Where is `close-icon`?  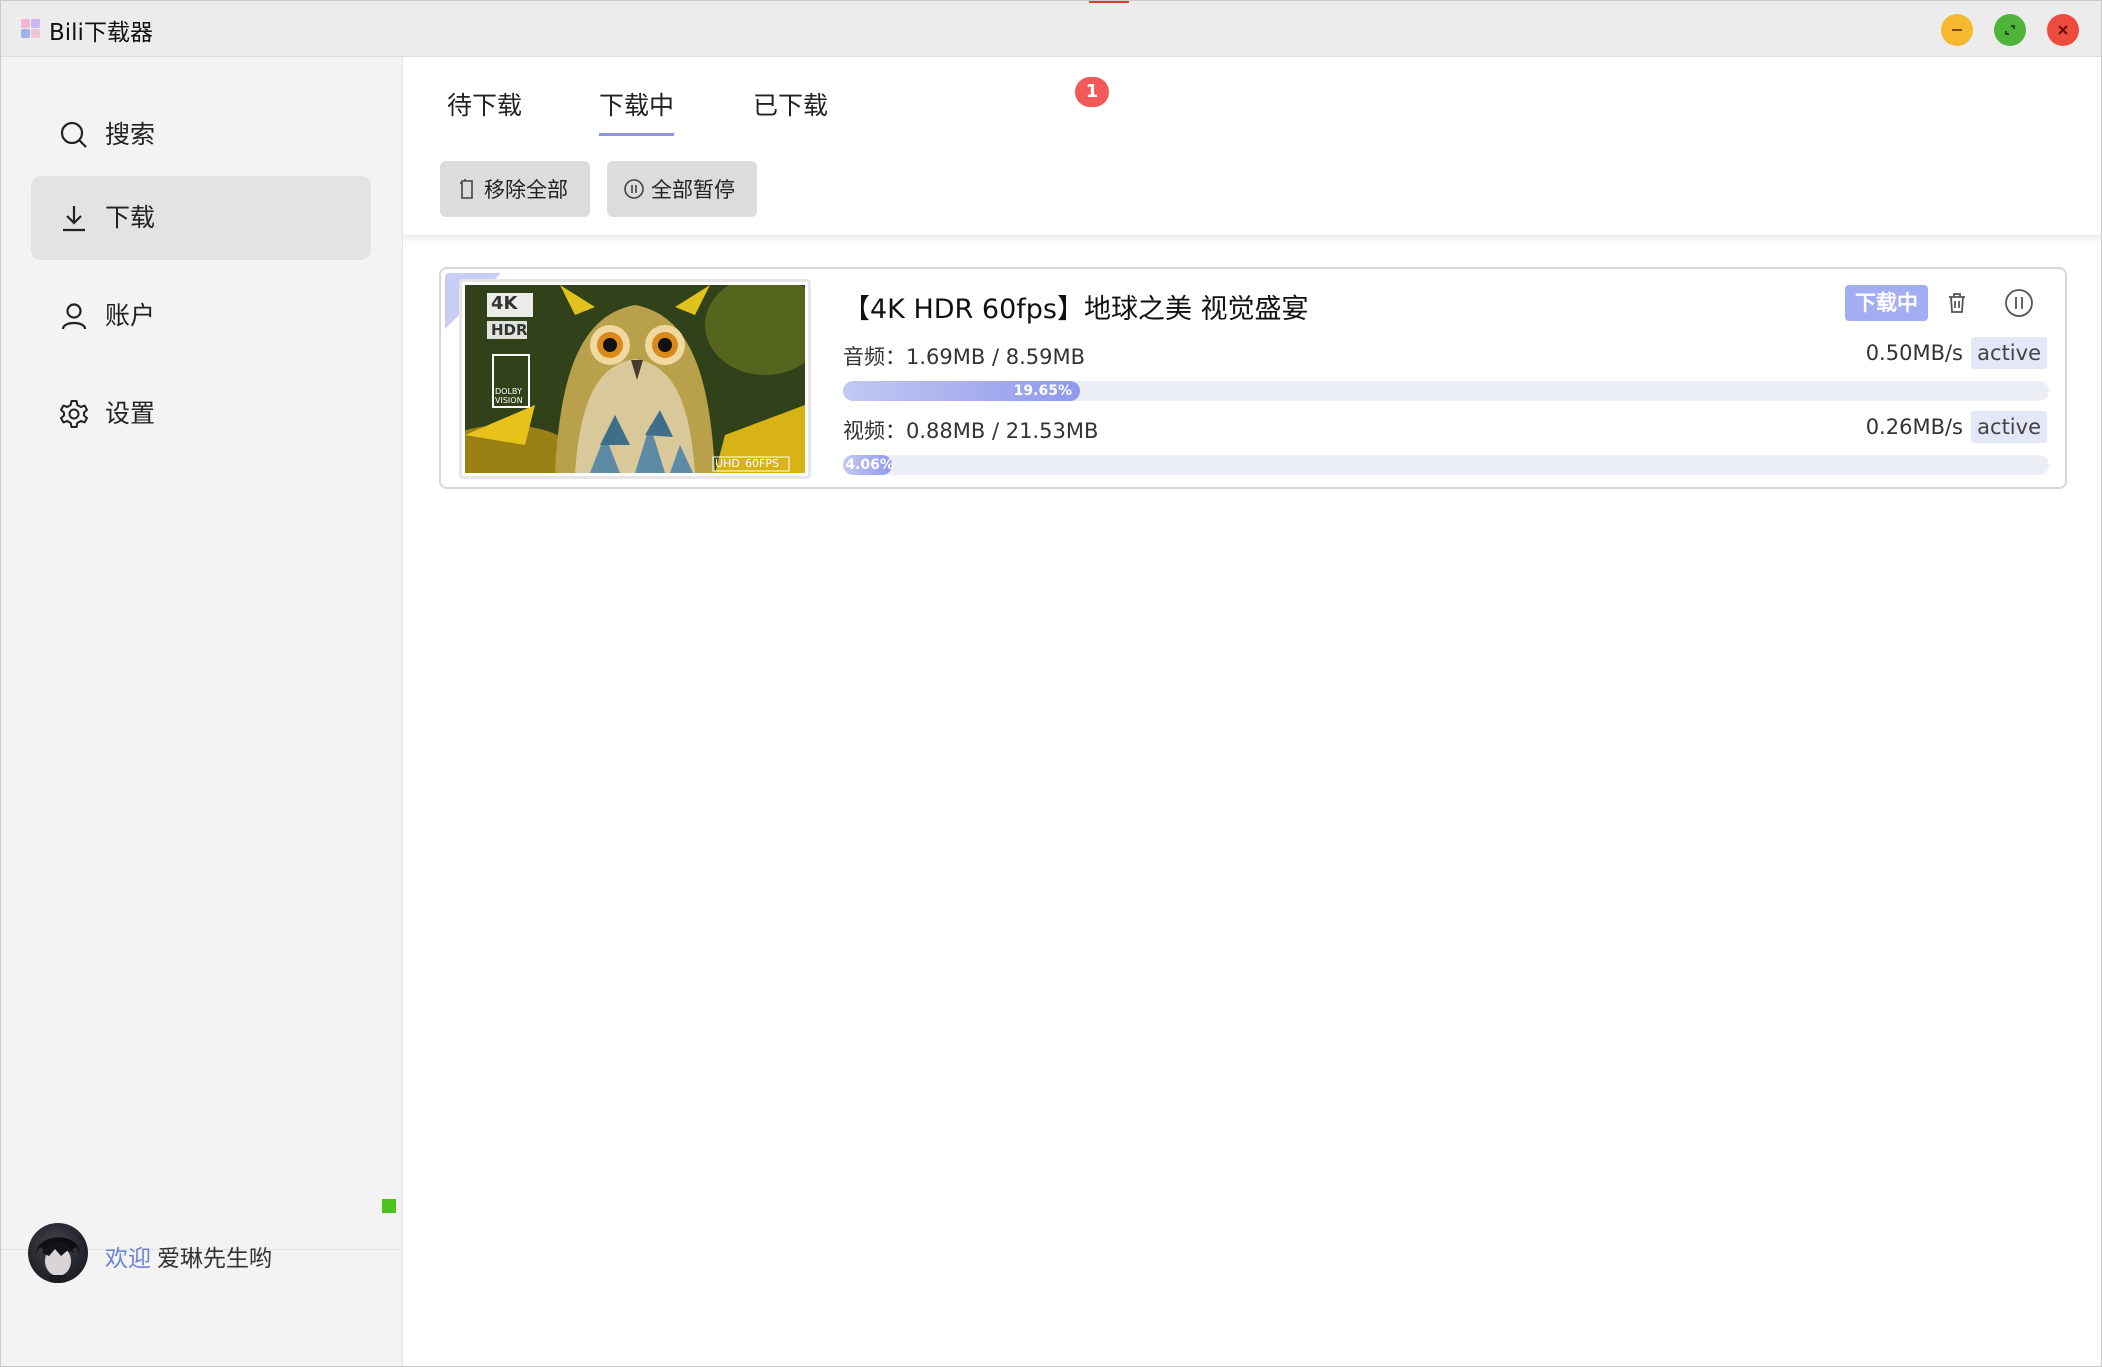 close-icon is located at coordinates (2063, 30).